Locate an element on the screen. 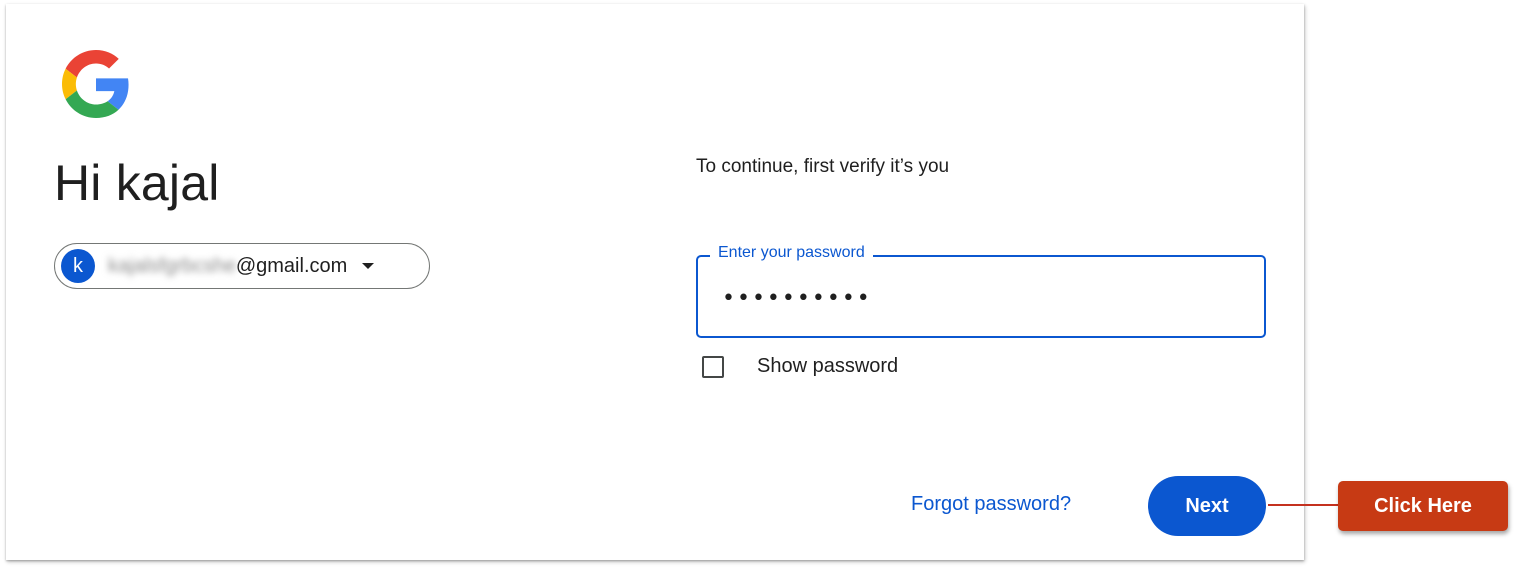  next-button: Next is located at coordinates (1207, 506).